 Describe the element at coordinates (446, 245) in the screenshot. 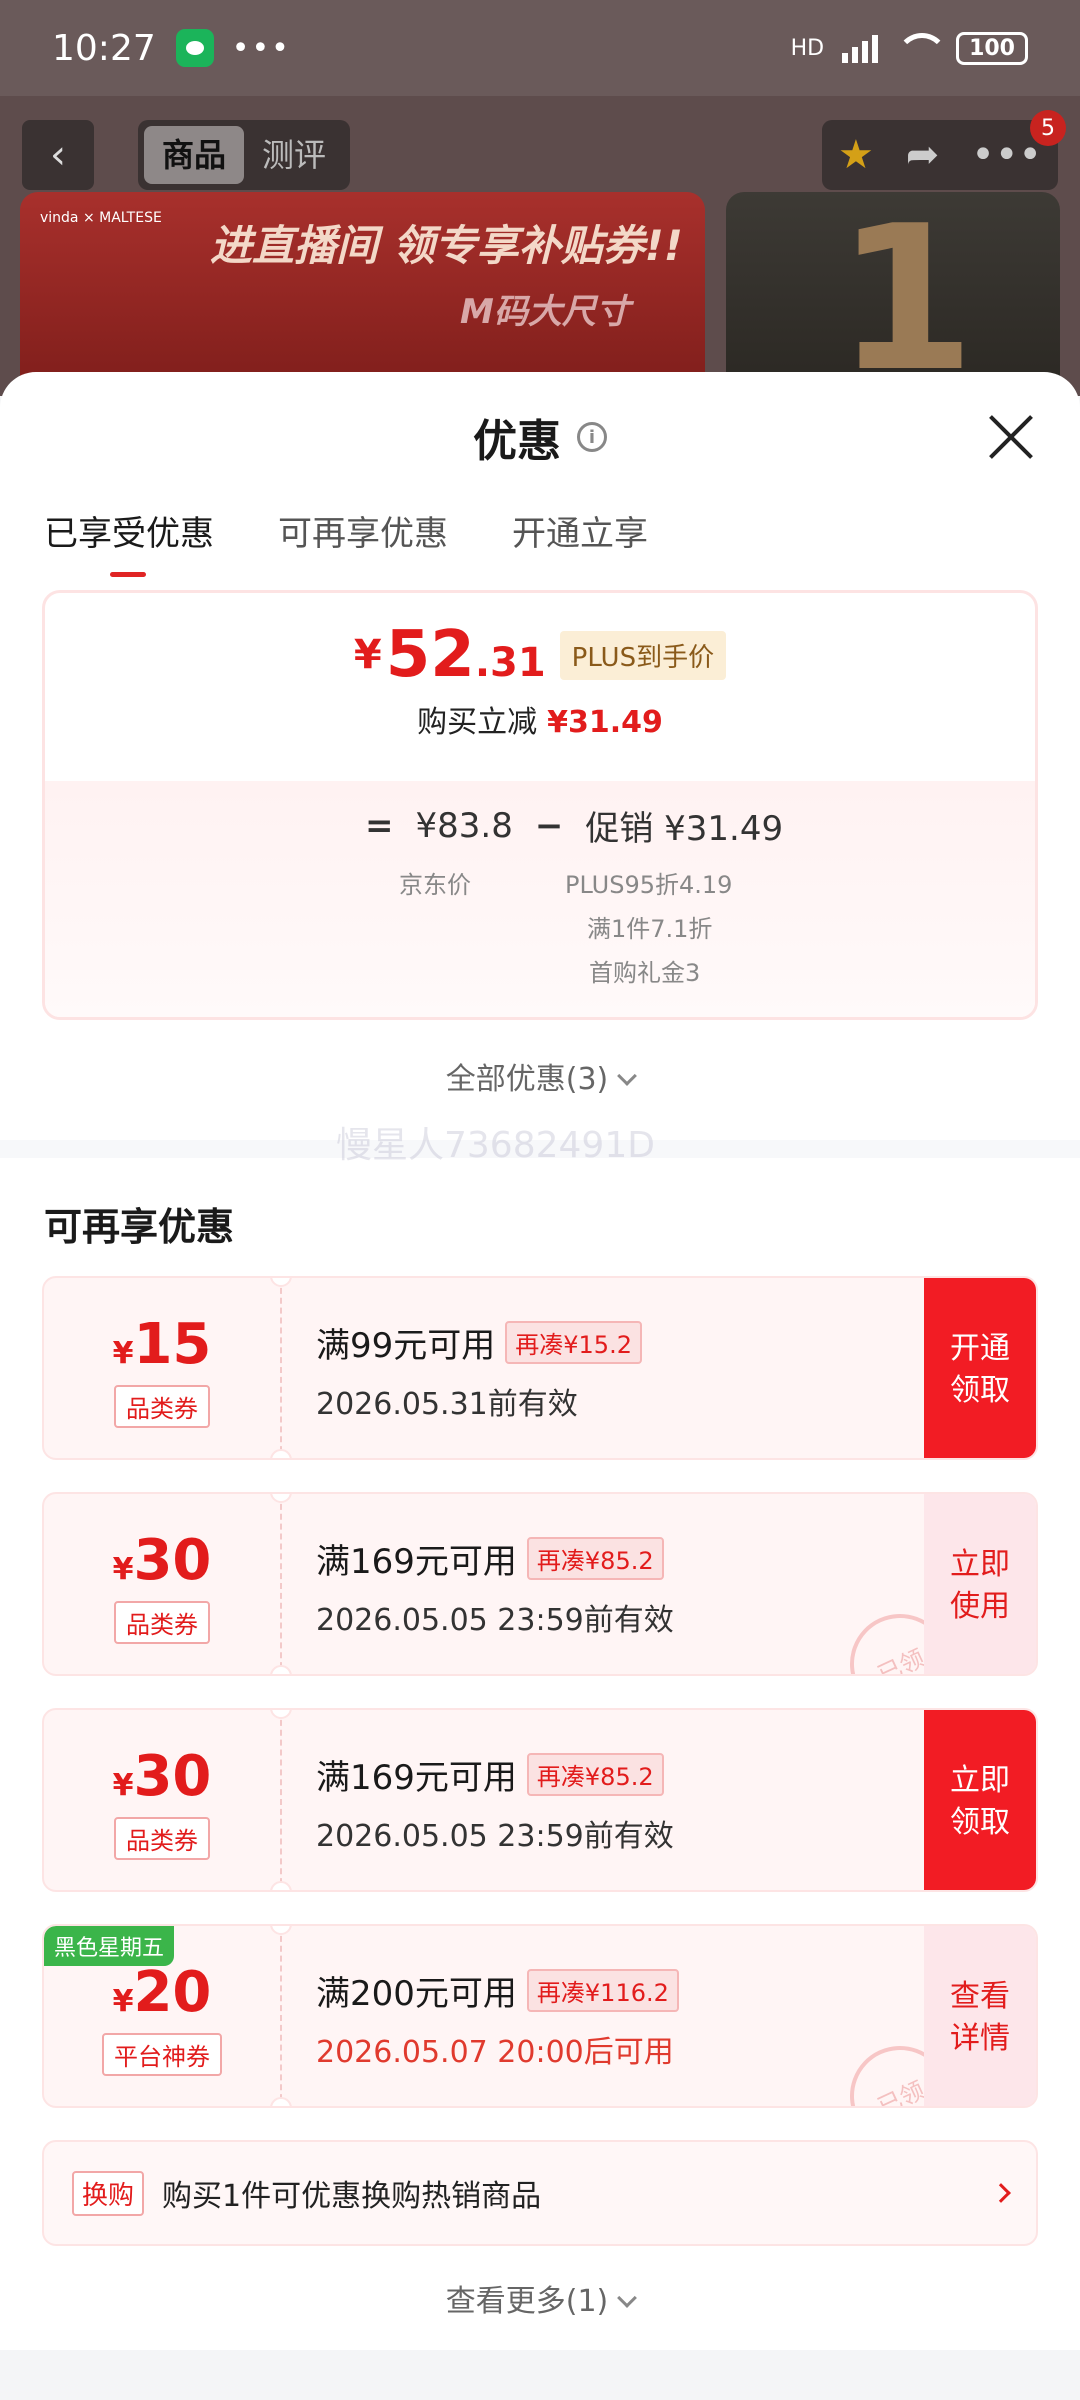

I see `banner-title: 进直播间 领专享补贴券!!` at that location.